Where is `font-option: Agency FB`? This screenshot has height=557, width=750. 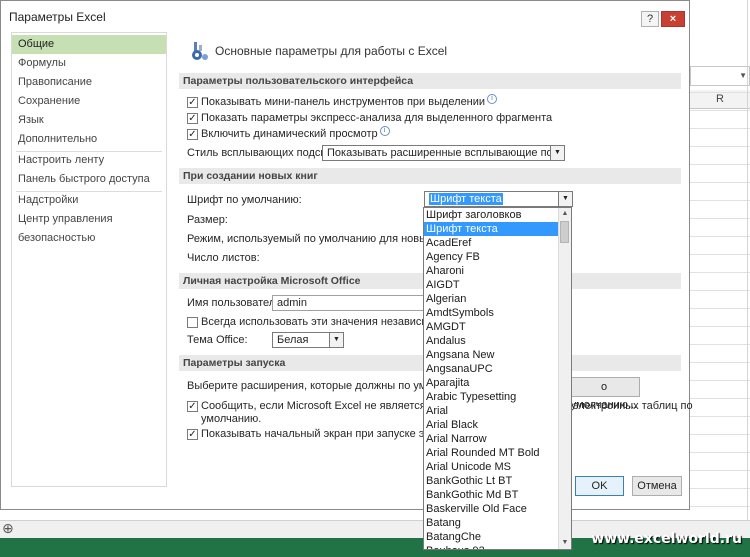 font-option: Agency FB is located at coordinates (491, 257).